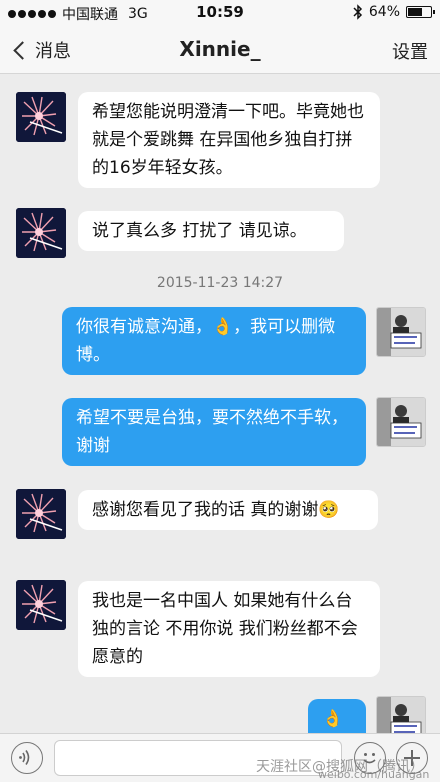 The image size is (440, 782). I want to click on message-timestamp: 2015-11-23 14:27, so click(220, 283).